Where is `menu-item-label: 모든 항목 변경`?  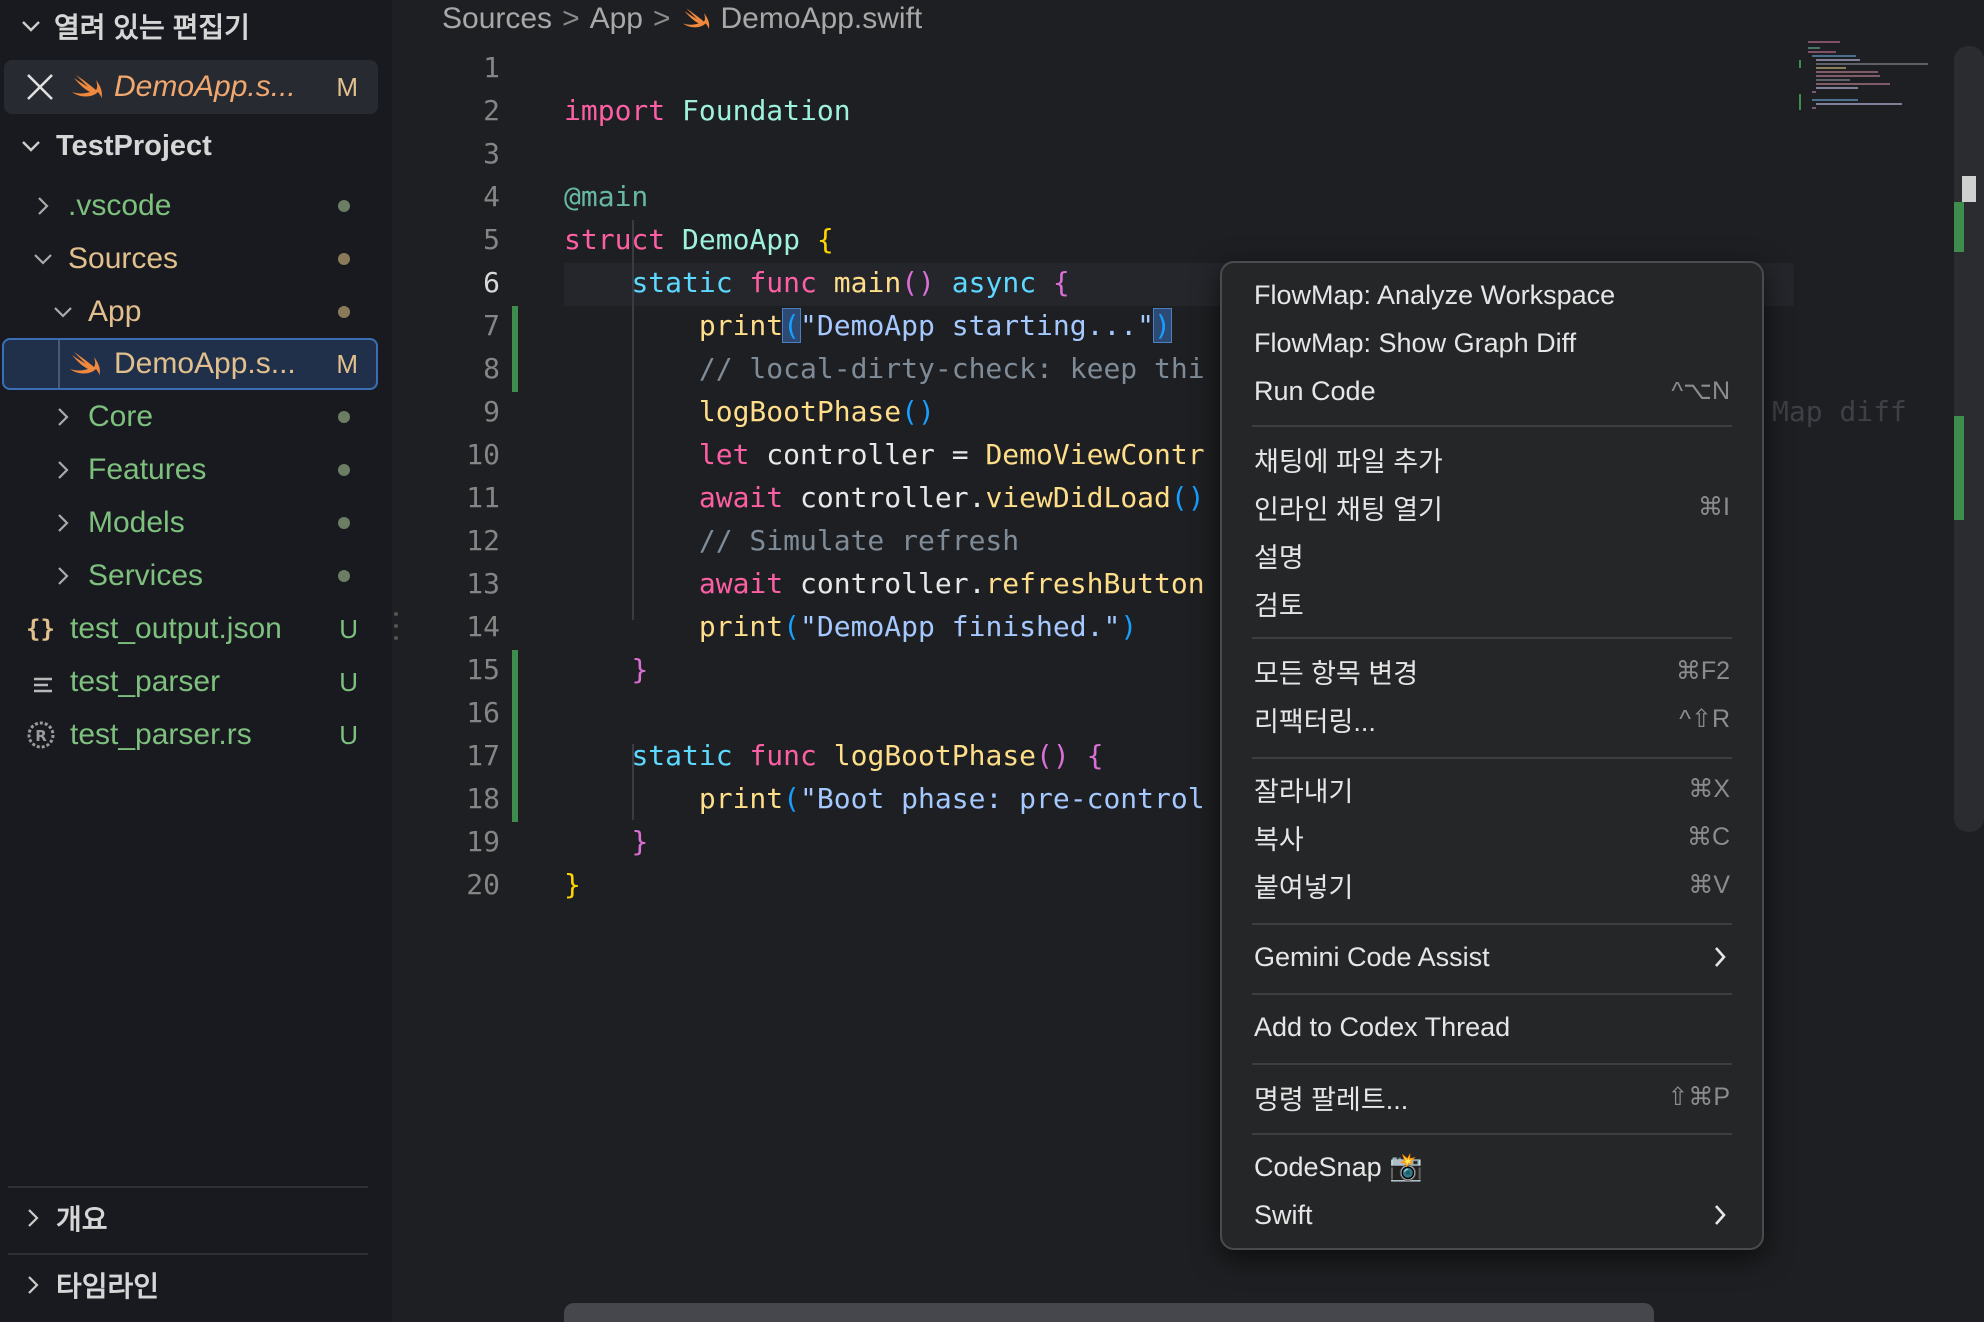 menu-item-label: 모든 항목 변경 is located at coordinates (1336, 673).